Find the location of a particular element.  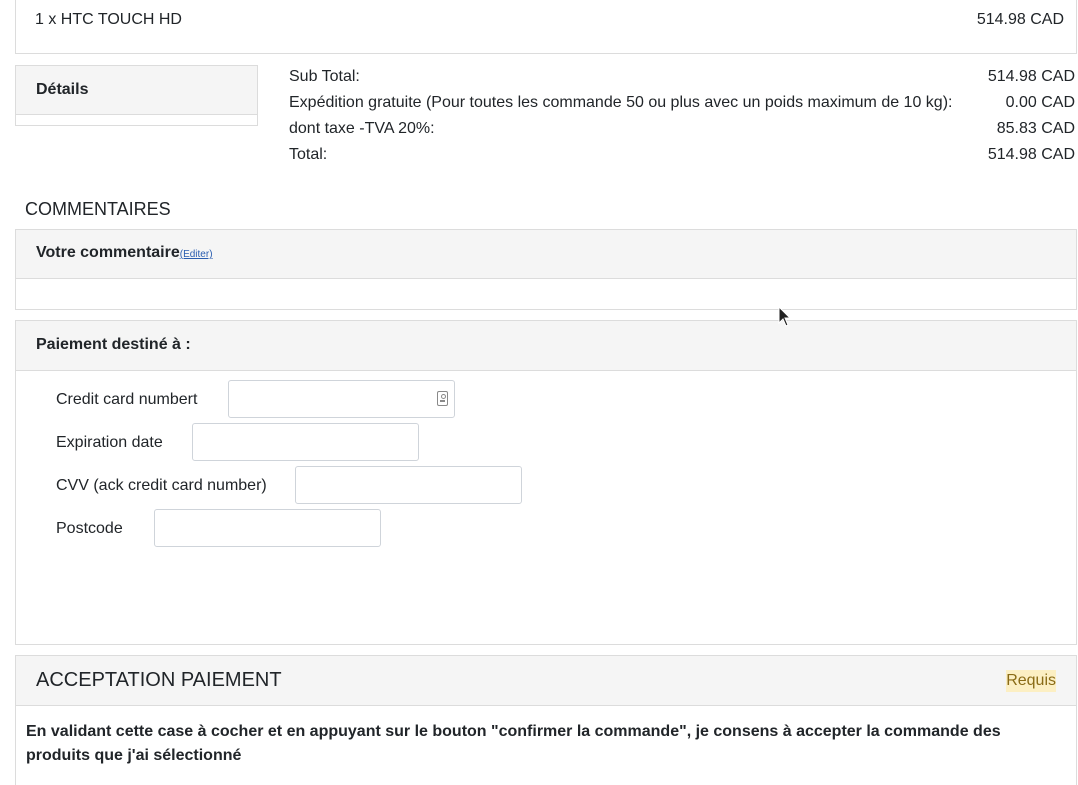

comment-panel: Votre commentaire(Editer) is located at coordinates (546, 269).